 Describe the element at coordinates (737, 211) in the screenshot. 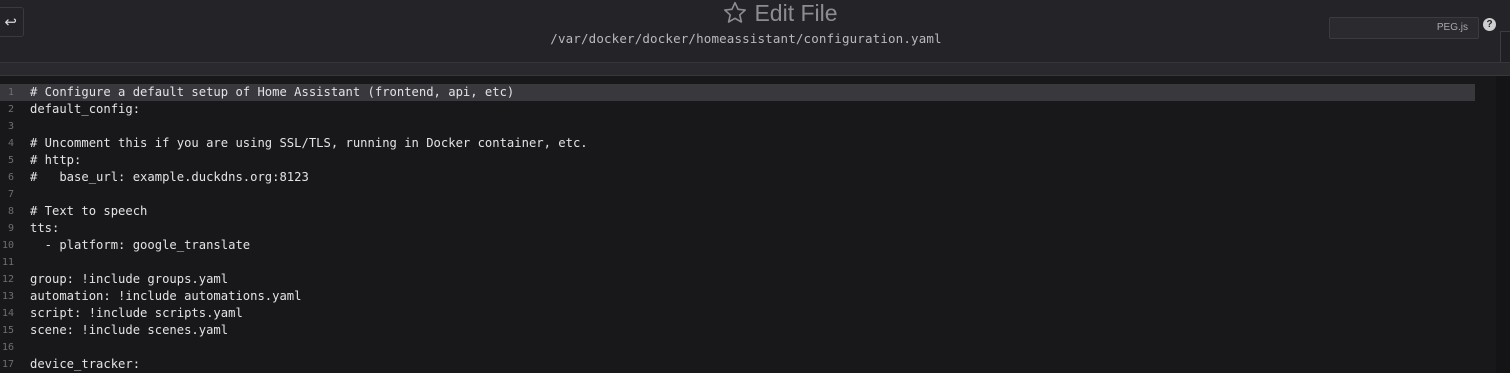

I see `code-line: 8 # Text to speech` at that location.